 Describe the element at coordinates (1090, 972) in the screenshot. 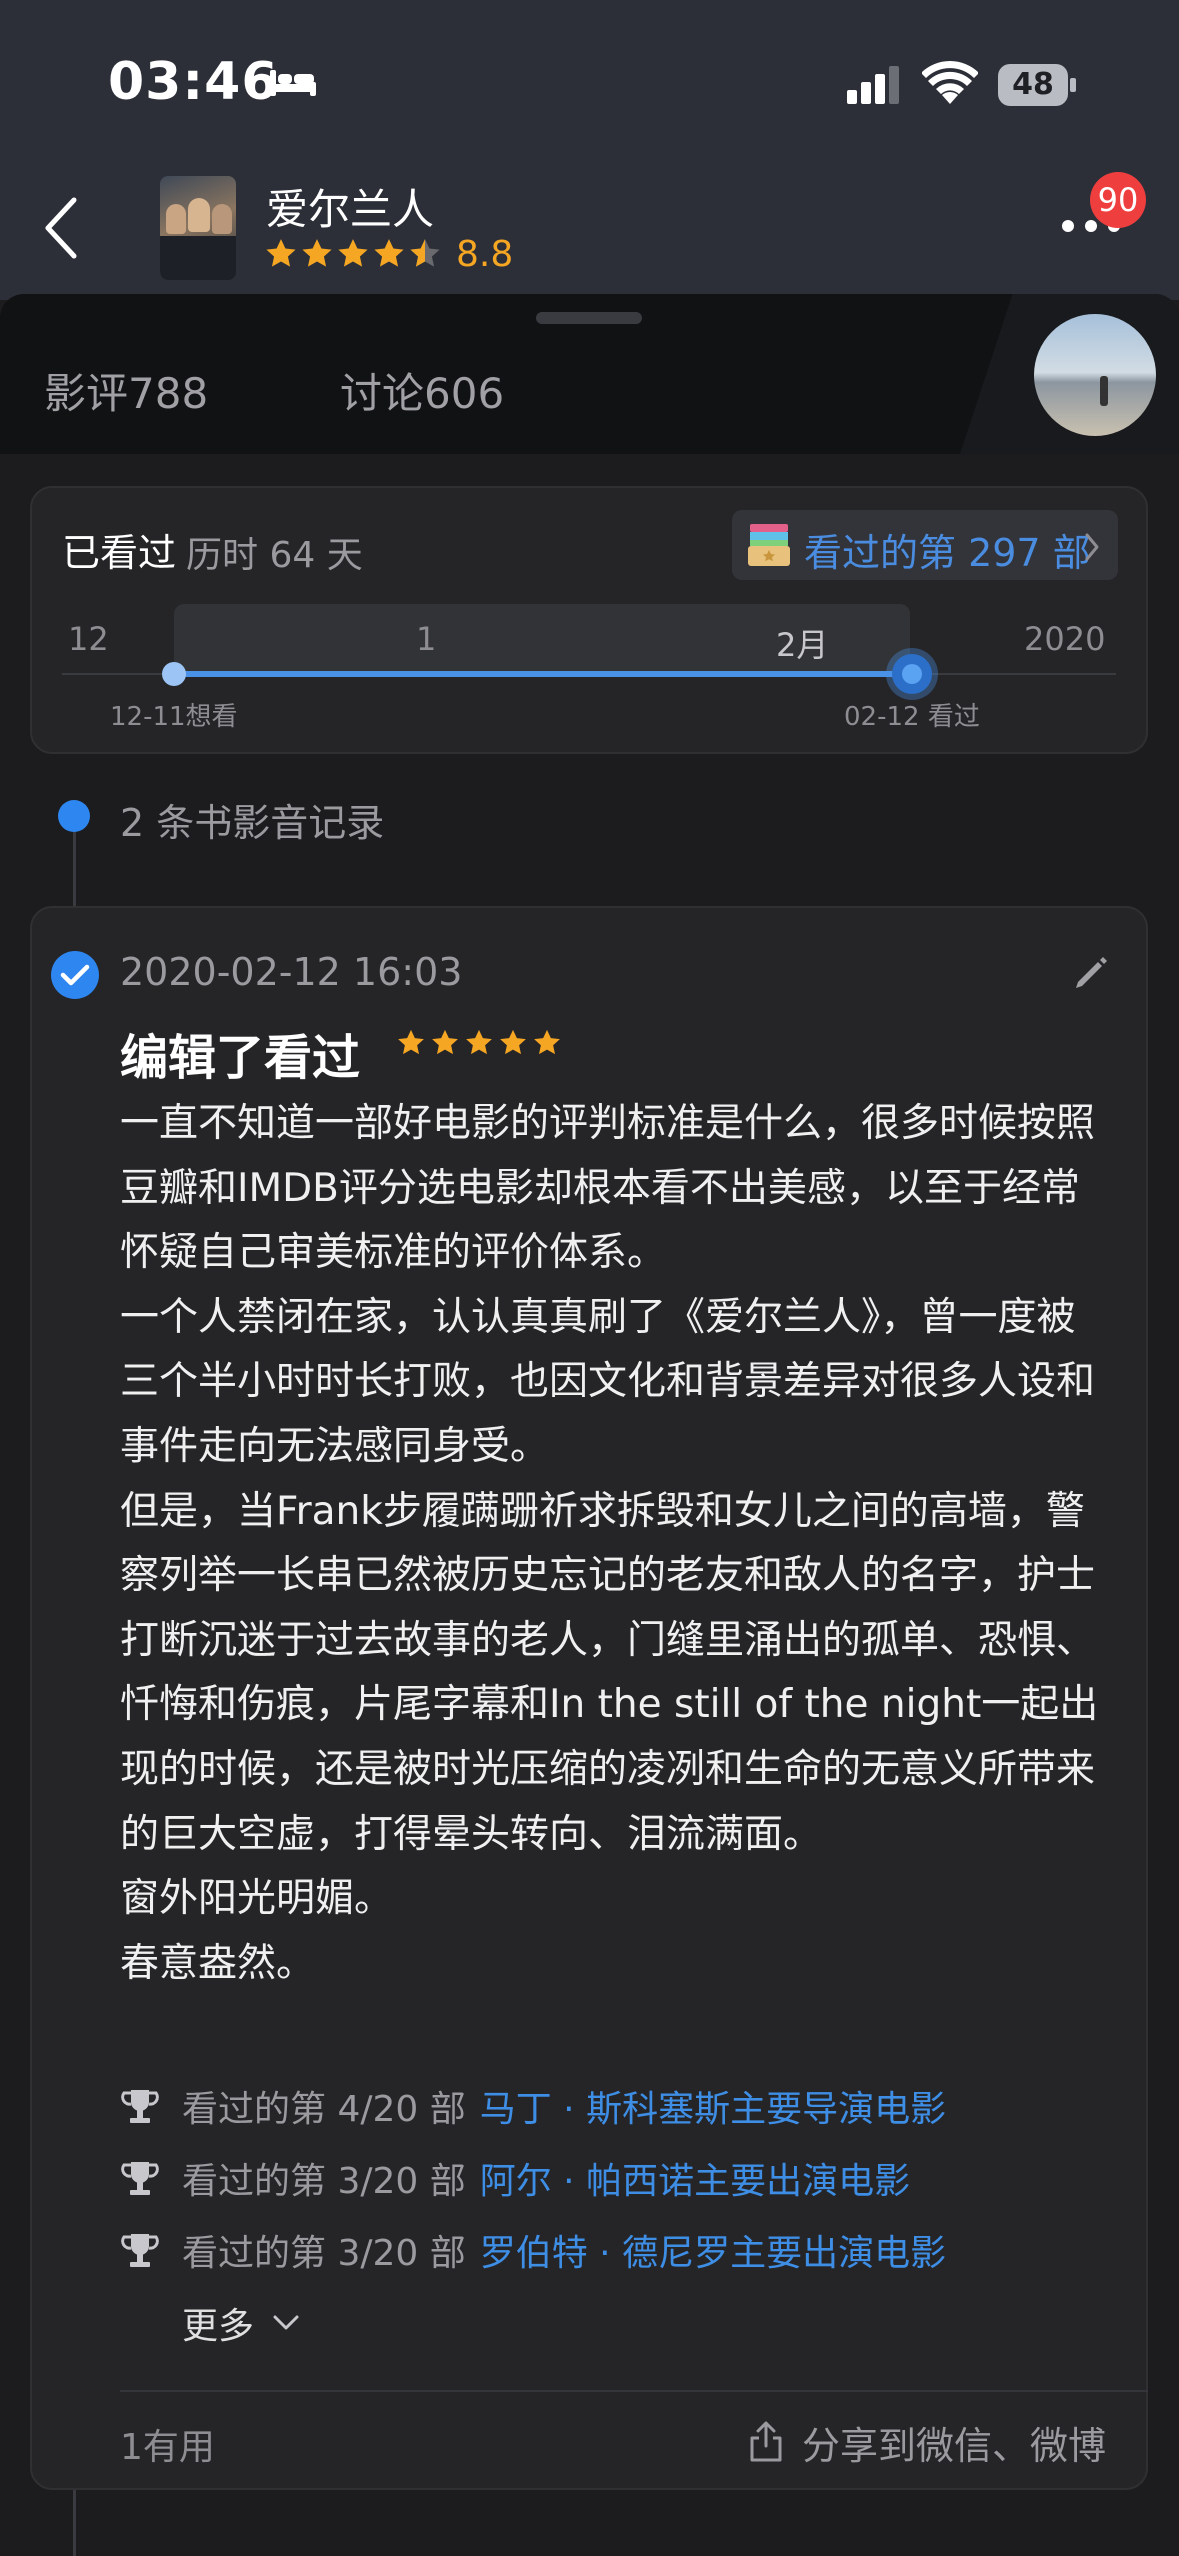

I see `edit-pencil-icon` at that location.